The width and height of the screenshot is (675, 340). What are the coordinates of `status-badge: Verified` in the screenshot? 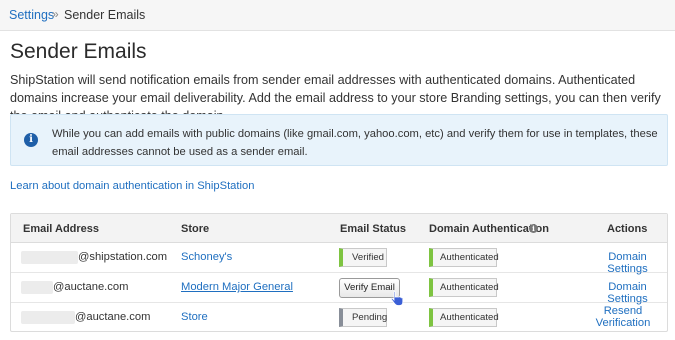 It's located at (363, 257).